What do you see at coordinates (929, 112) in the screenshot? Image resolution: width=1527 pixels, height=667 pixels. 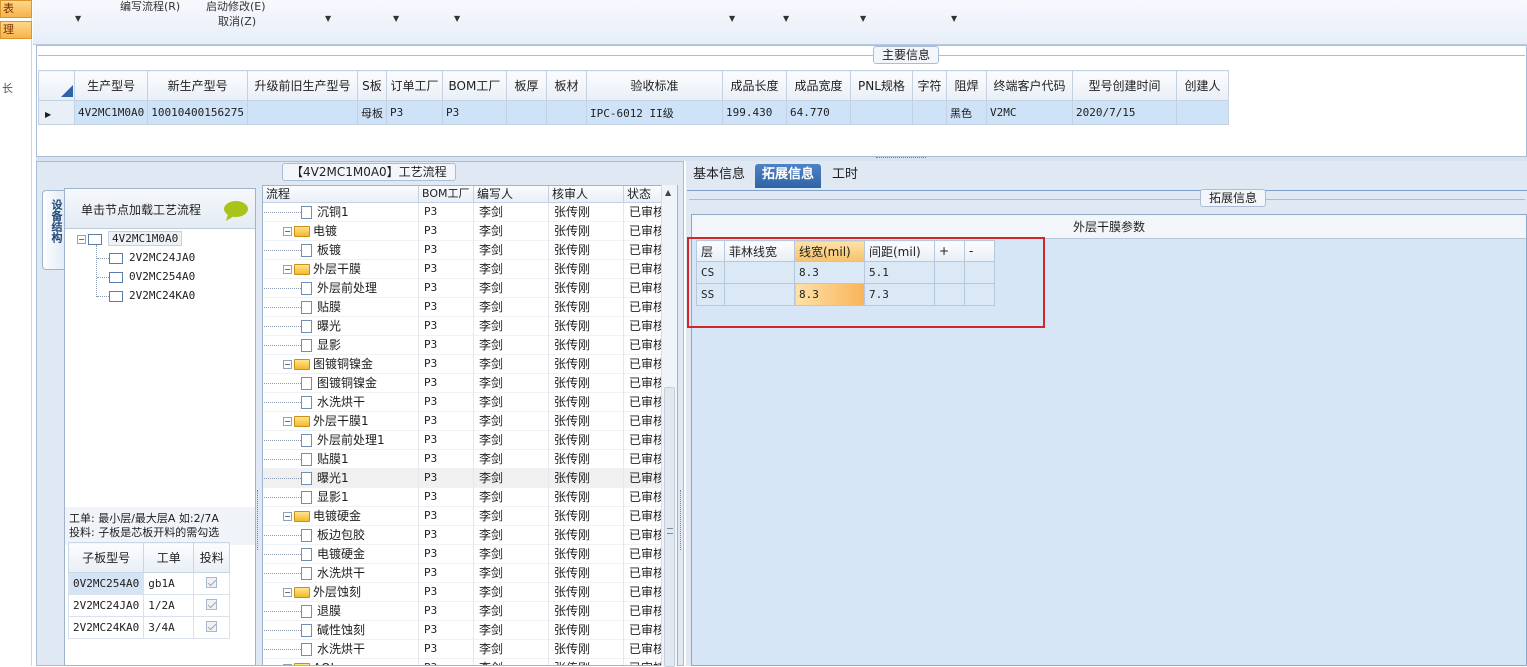 I see `cell` at bounding box center [929, 112].